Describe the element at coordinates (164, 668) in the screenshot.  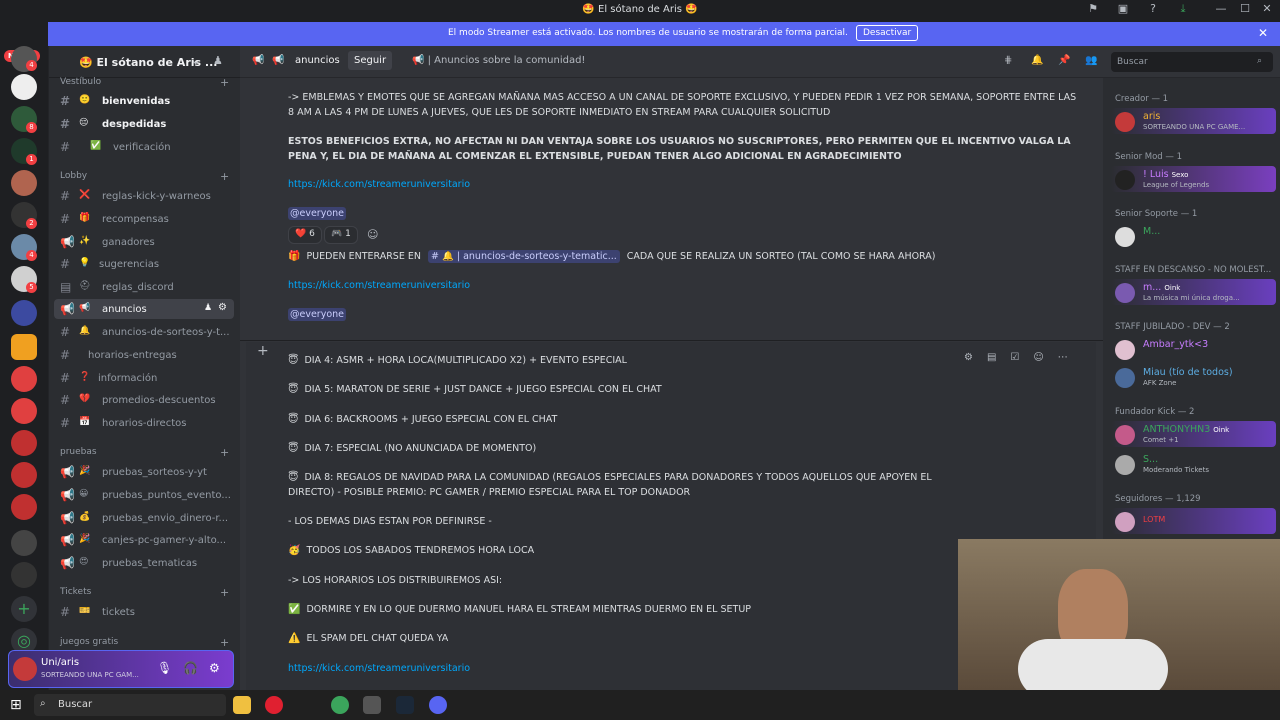
I see `microphone-icon: 🎙` at that location.